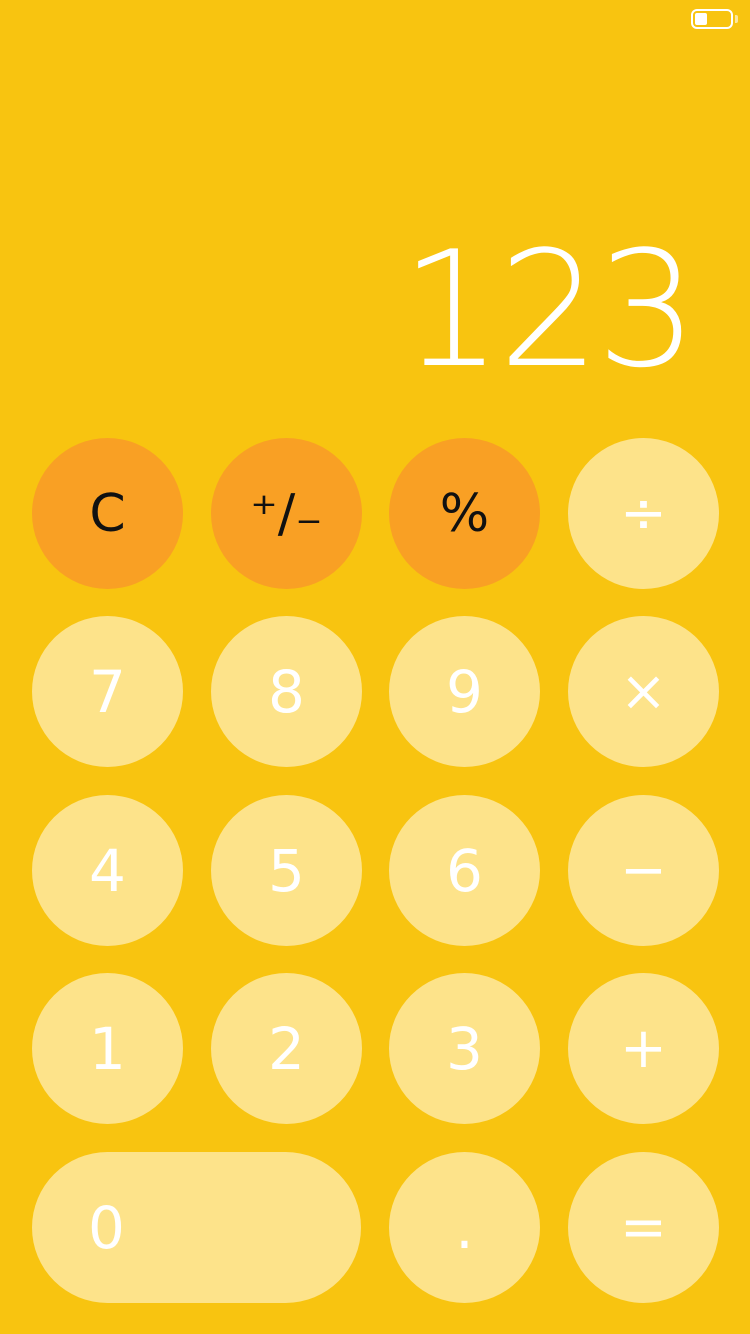 The height and width of the screenshot is (1334, 750). Describe the element at coordinates (701, 19) in the screenshot. I see `battery-fill` at that location.